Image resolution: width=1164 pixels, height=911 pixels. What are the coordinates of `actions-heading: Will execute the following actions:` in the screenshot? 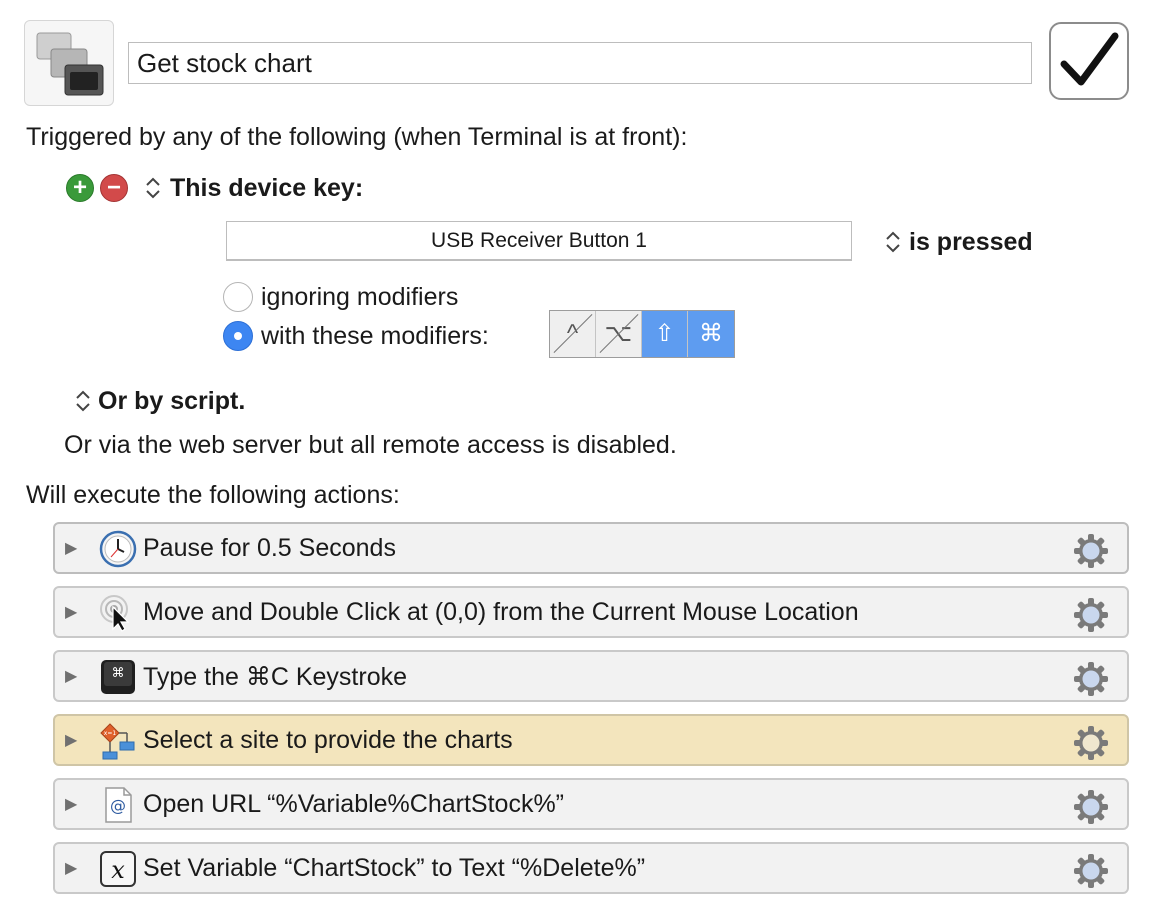 It's located at (213, 495).